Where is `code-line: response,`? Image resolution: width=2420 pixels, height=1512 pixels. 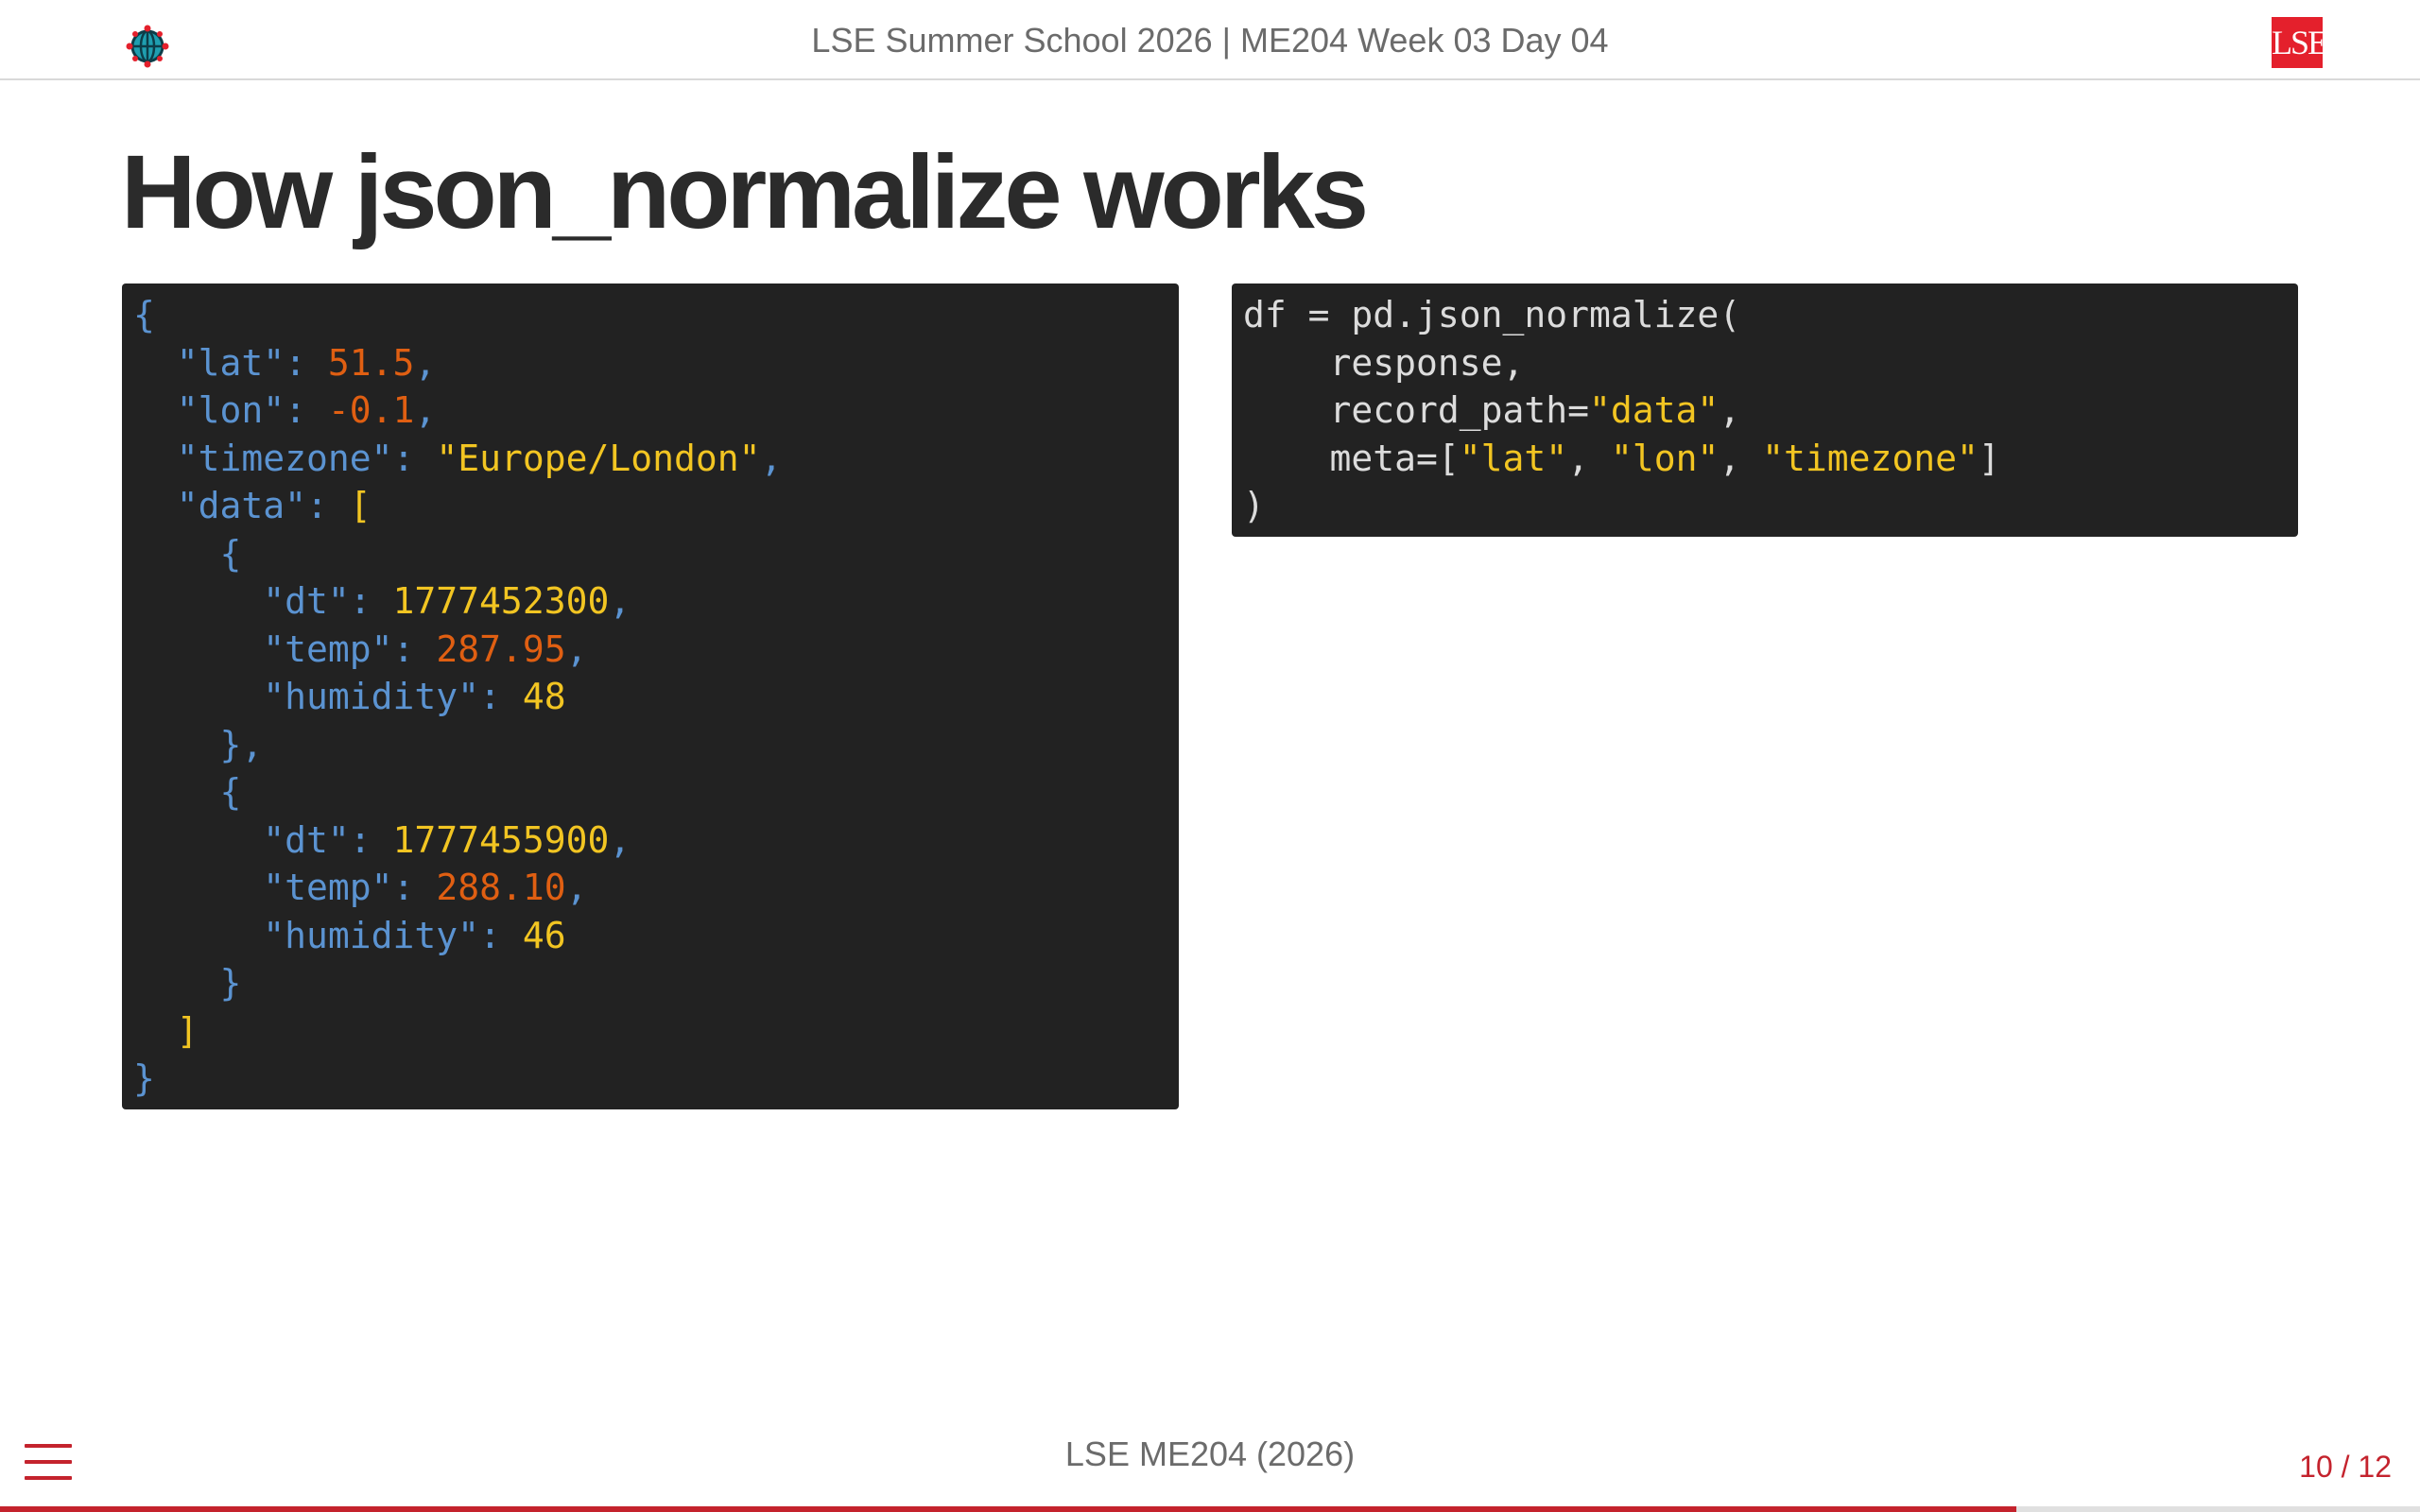 code-line: response, is located at coordinates (1384, 362).